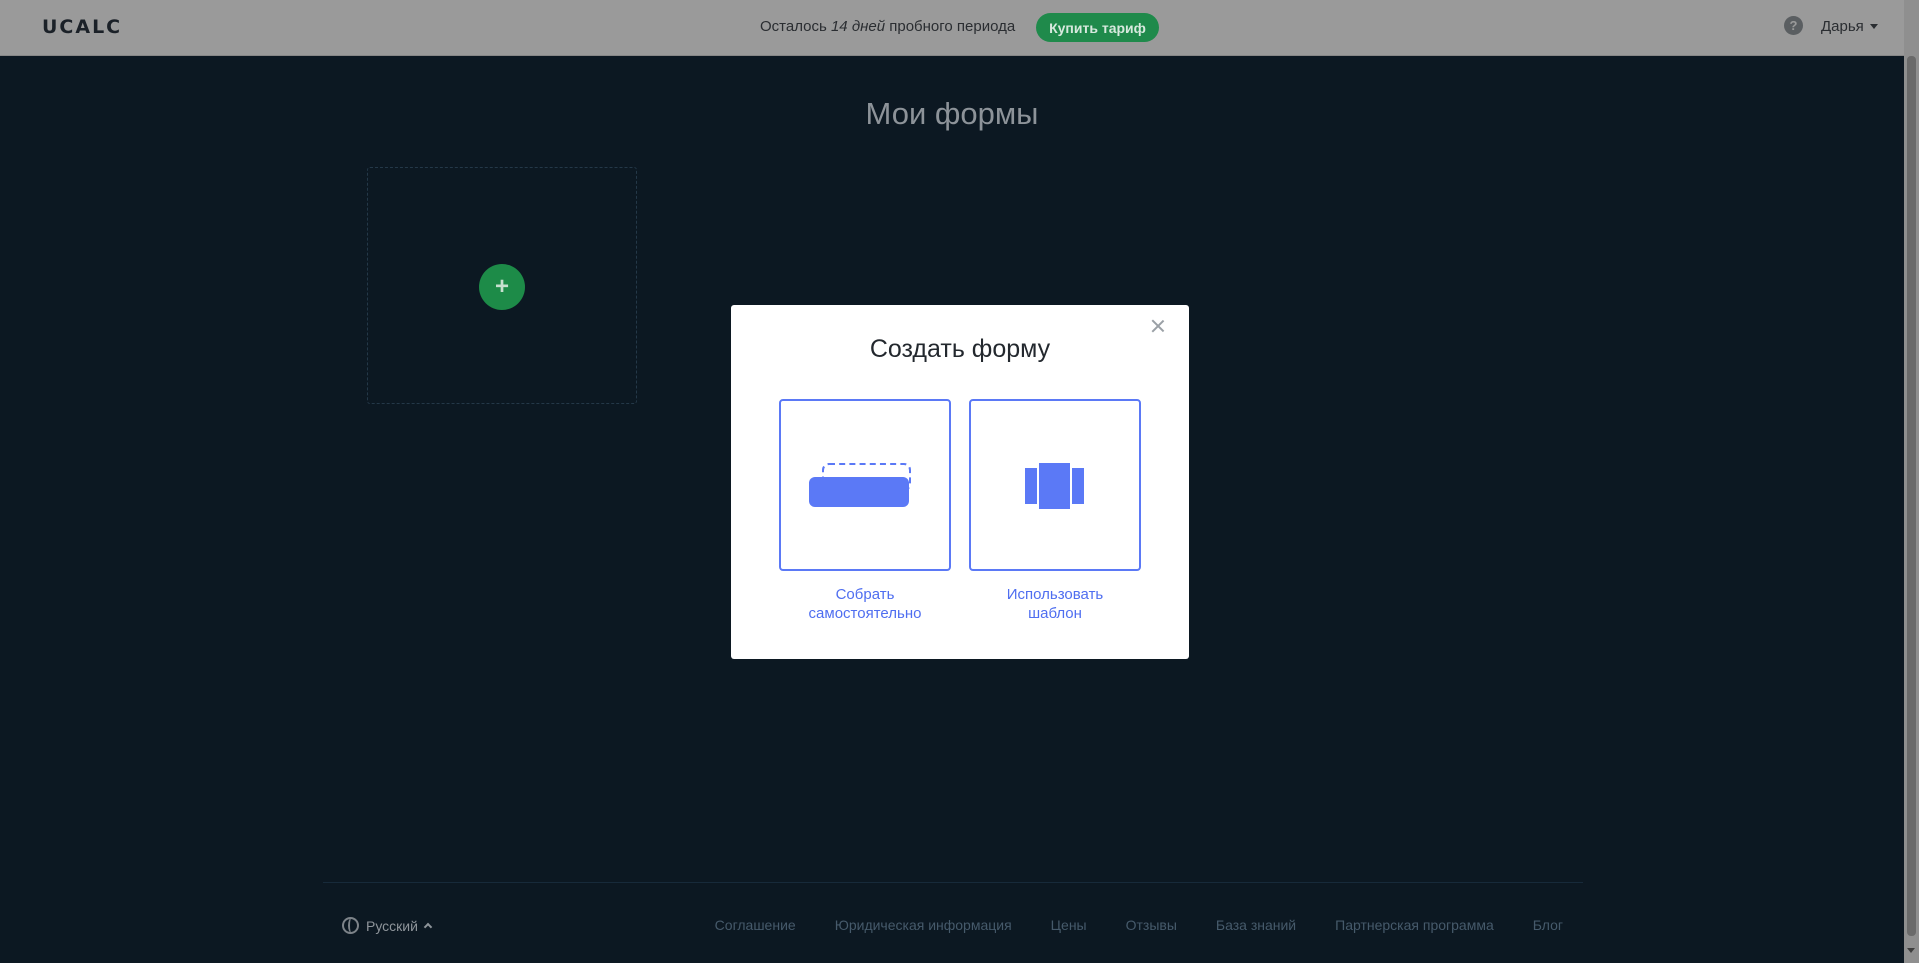 The width and height of the screenshot is (1919, 963). I want to click on scroll-down-icon, so click(1911, 950).